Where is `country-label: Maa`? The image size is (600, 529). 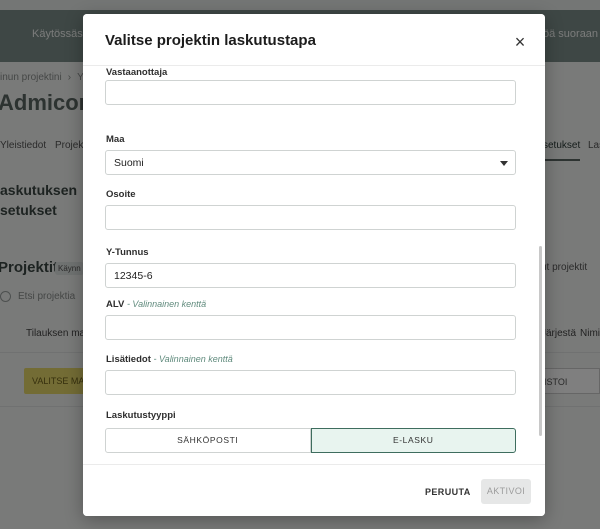 country-label: Maa is located at coordinates (115, 139).